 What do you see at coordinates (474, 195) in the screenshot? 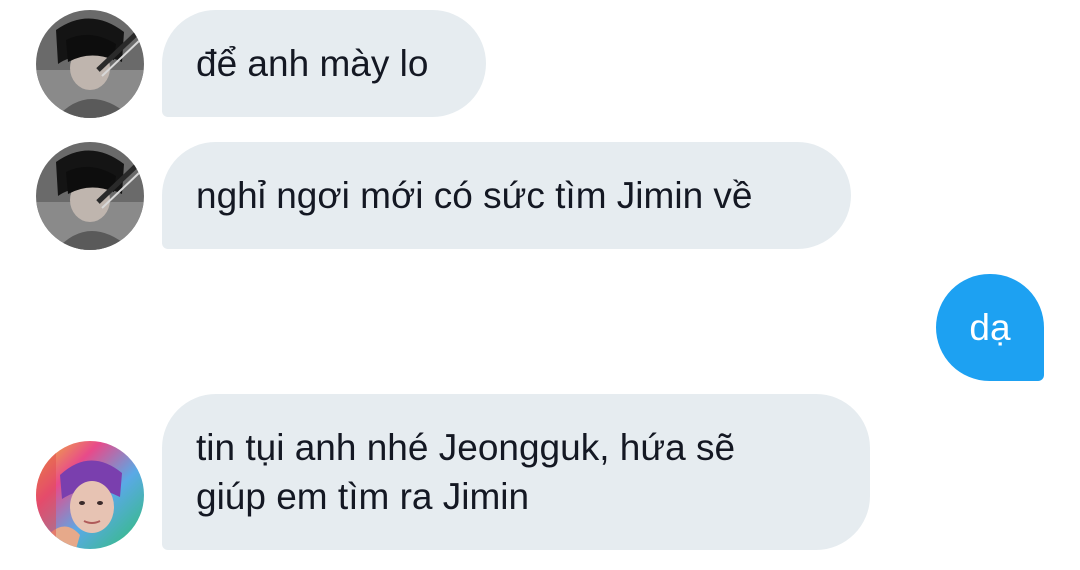
I see `message-text: nghỉ ngơi mới có sức tìm Jimin về` at bounding box center [474, 195].